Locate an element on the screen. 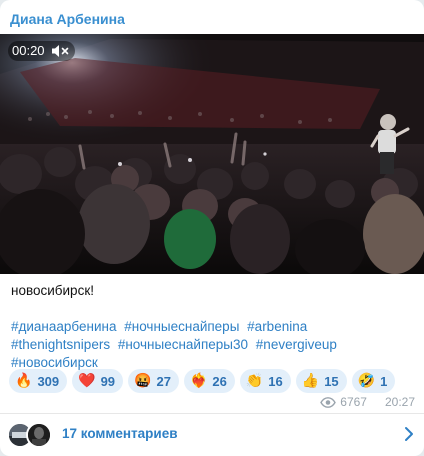 Image resolution: width=424 pixels, height=456 pixels. reaction-count: 15 is located at coordinates (331, 381).